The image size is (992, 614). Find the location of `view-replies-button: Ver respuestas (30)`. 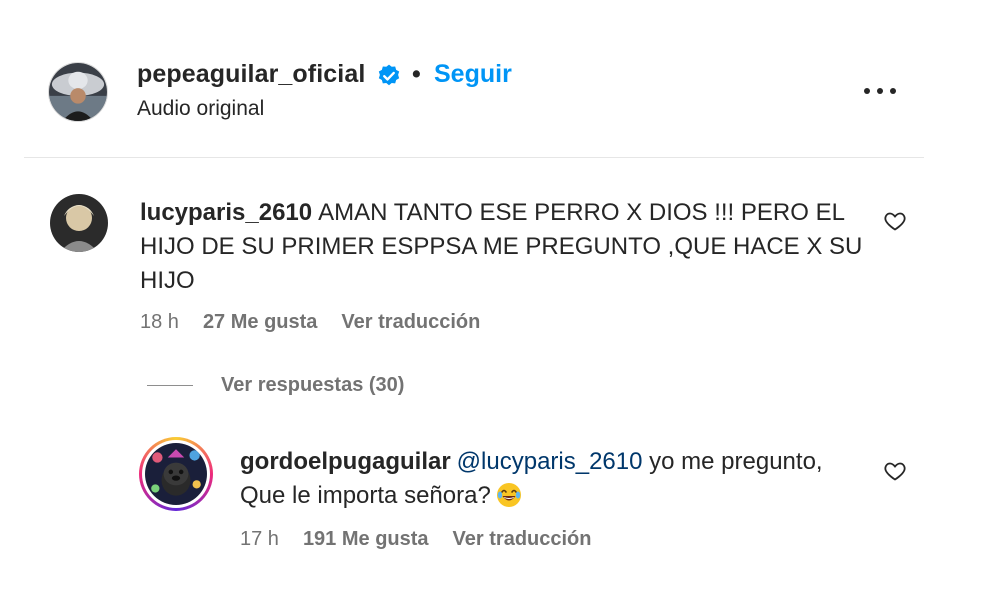

view-replies-button: Ver respuestas (30) is located at coordinates (275, 385).